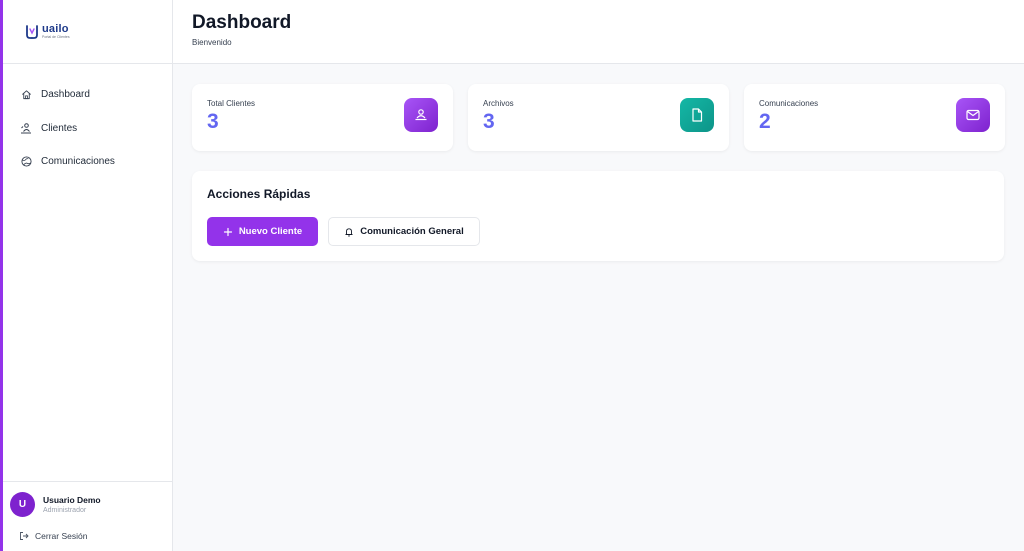 The width and height of the screenshot is (1024, 551). I want to click on general-communication-button: Comunicación General, so click(404, 231).